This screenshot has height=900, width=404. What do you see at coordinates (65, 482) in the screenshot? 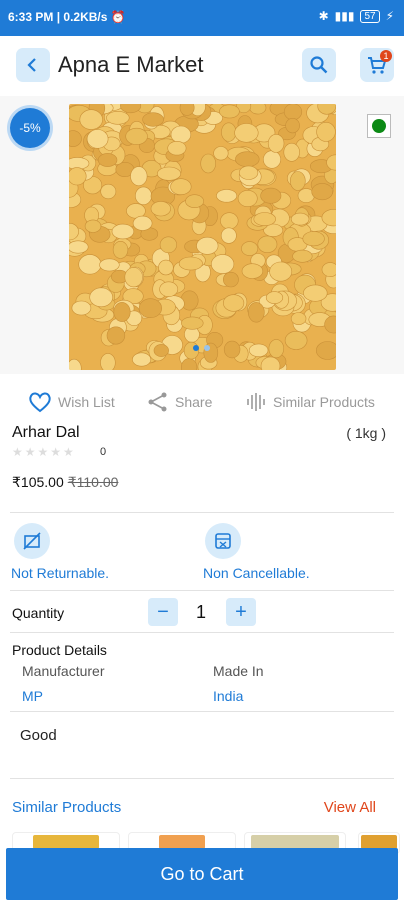
I see `price-row: ₹105.00 ₹110.00` at bounding box center [65, 482].